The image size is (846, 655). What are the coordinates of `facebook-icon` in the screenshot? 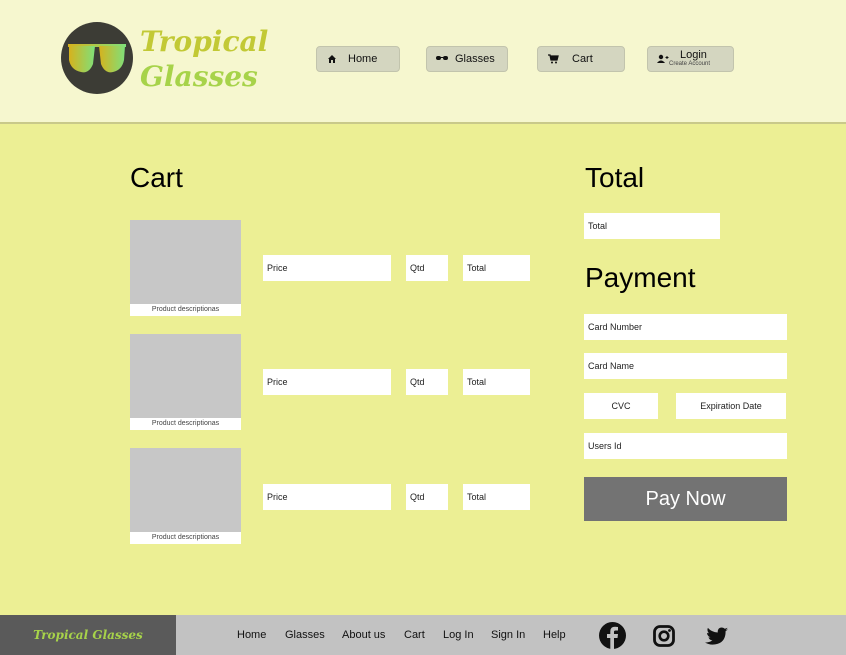 It's located at (612, 635).